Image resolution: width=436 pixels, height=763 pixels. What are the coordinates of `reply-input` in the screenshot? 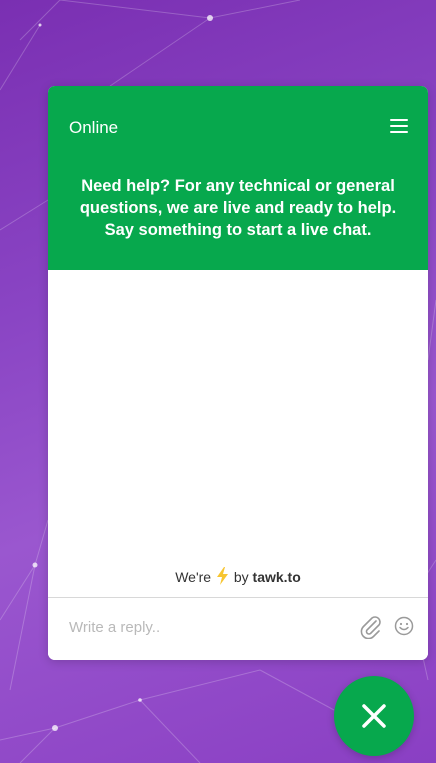 It's located at (194, 627).